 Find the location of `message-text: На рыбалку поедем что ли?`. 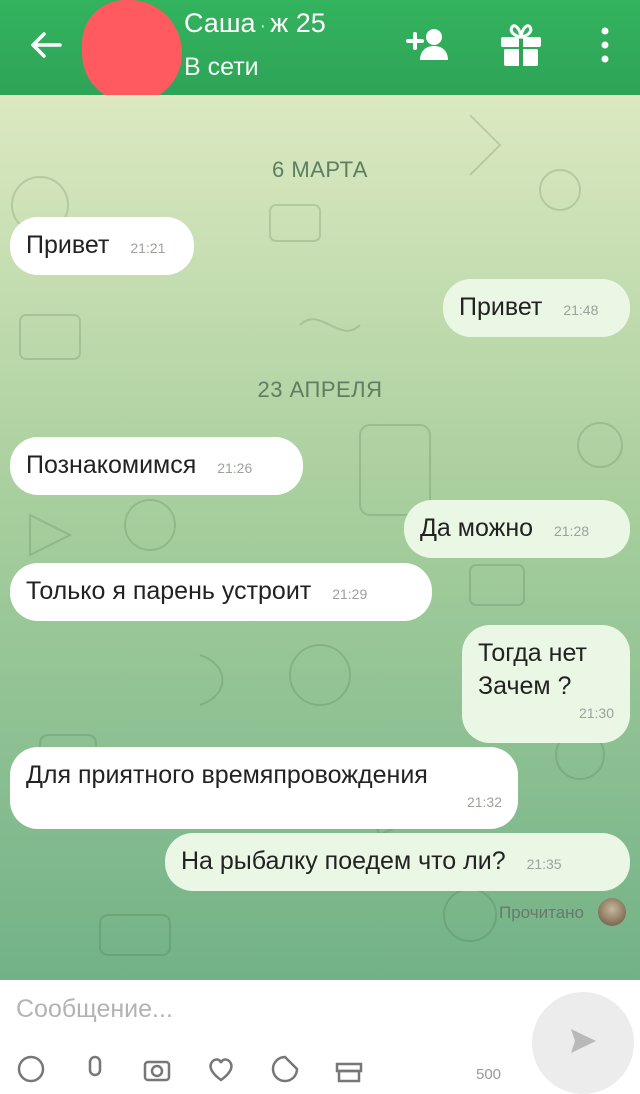

message-text: На рыбалку поедем что ли? is located at coordinates (343, 861).